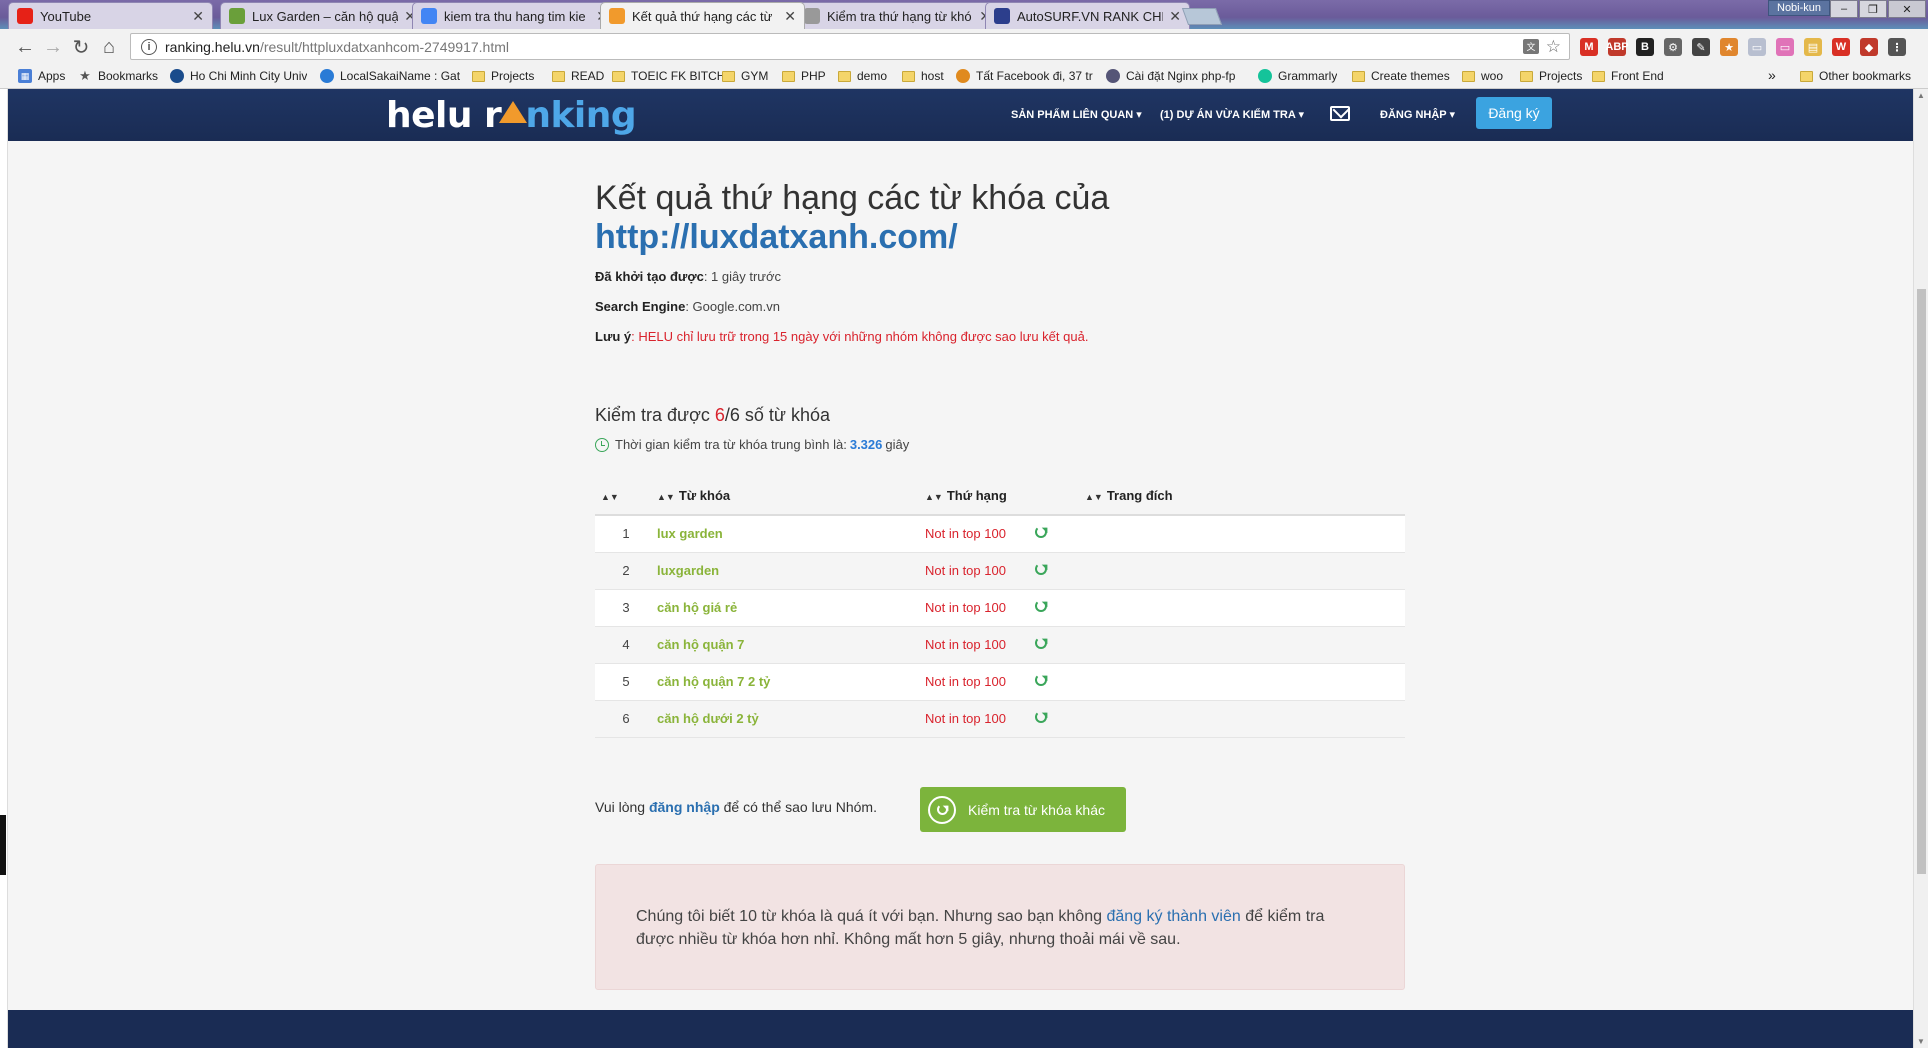 This screenshot has height=1048, width=1928. What do you see at coordinates (791, 682) in the screenshot?
I see `row-keyword: căn hộ quận 7 2 tỷ` at bounding box center [791, 682].